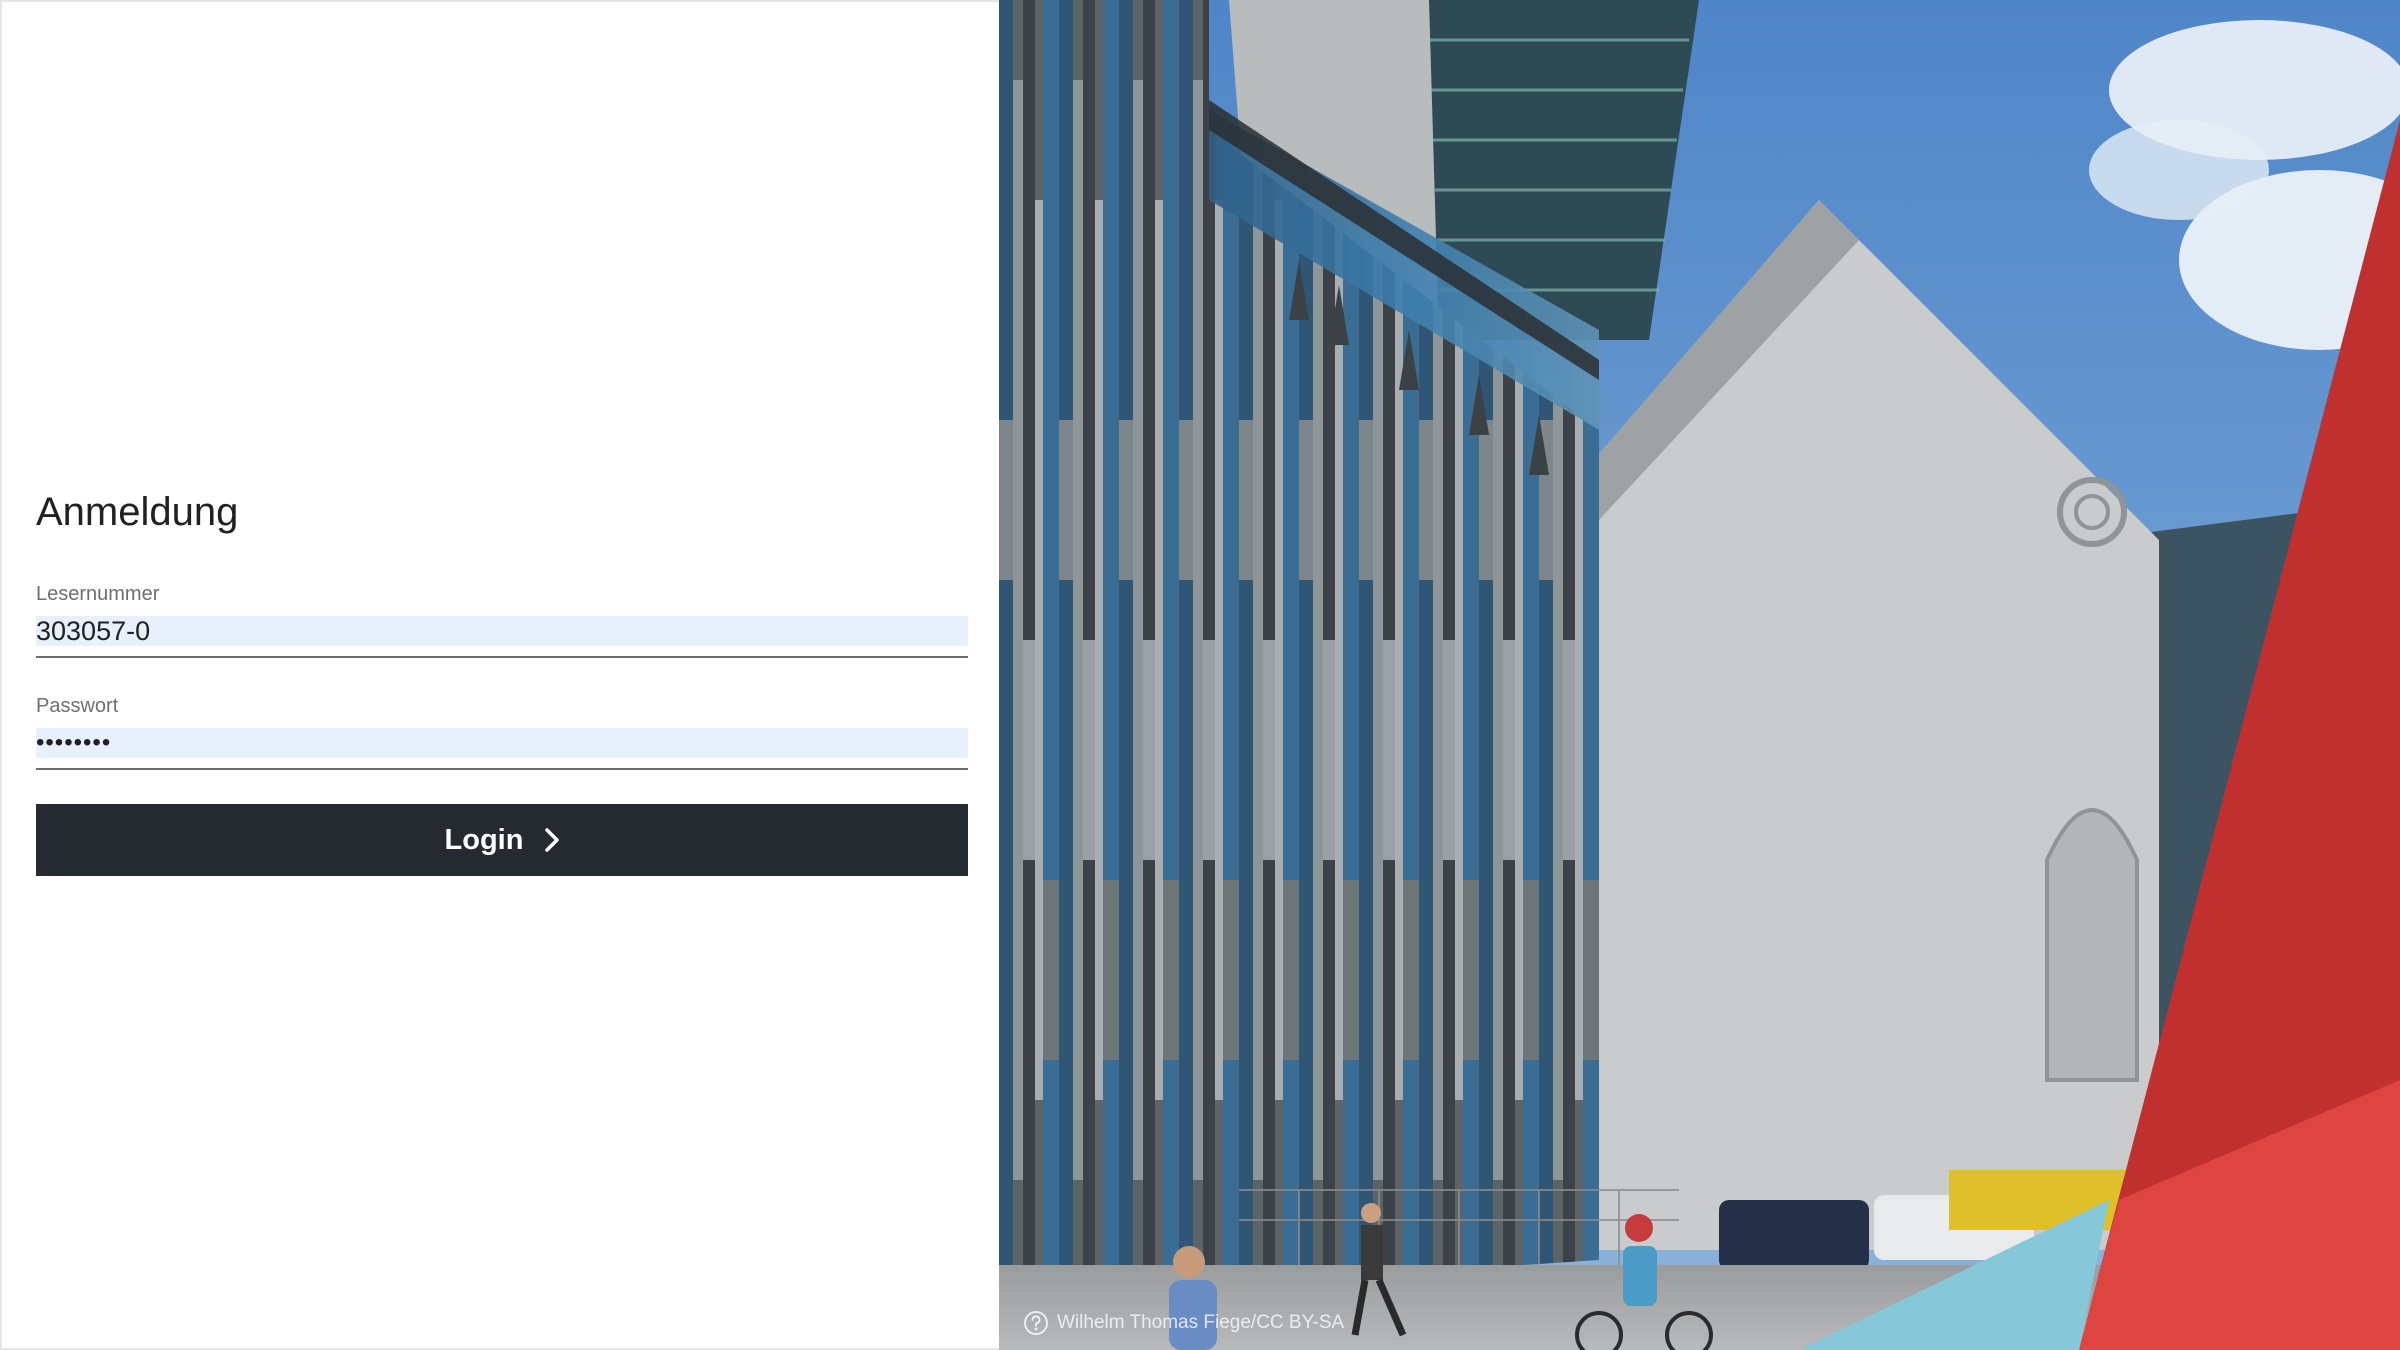  I want to click on reader-number-input, so click(502, 631).